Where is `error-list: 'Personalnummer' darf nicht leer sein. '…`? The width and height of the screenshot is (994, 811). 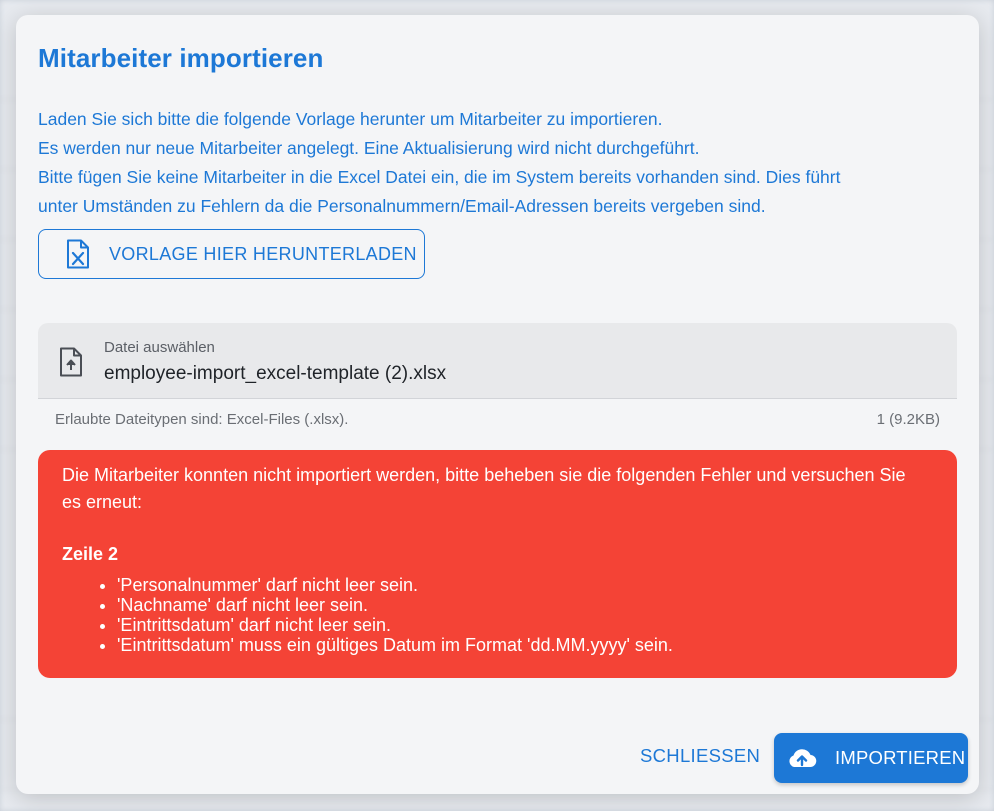 error-list: 'Personalnummer' darf nicht leer sein. '… is located at coordinates (497, 615).